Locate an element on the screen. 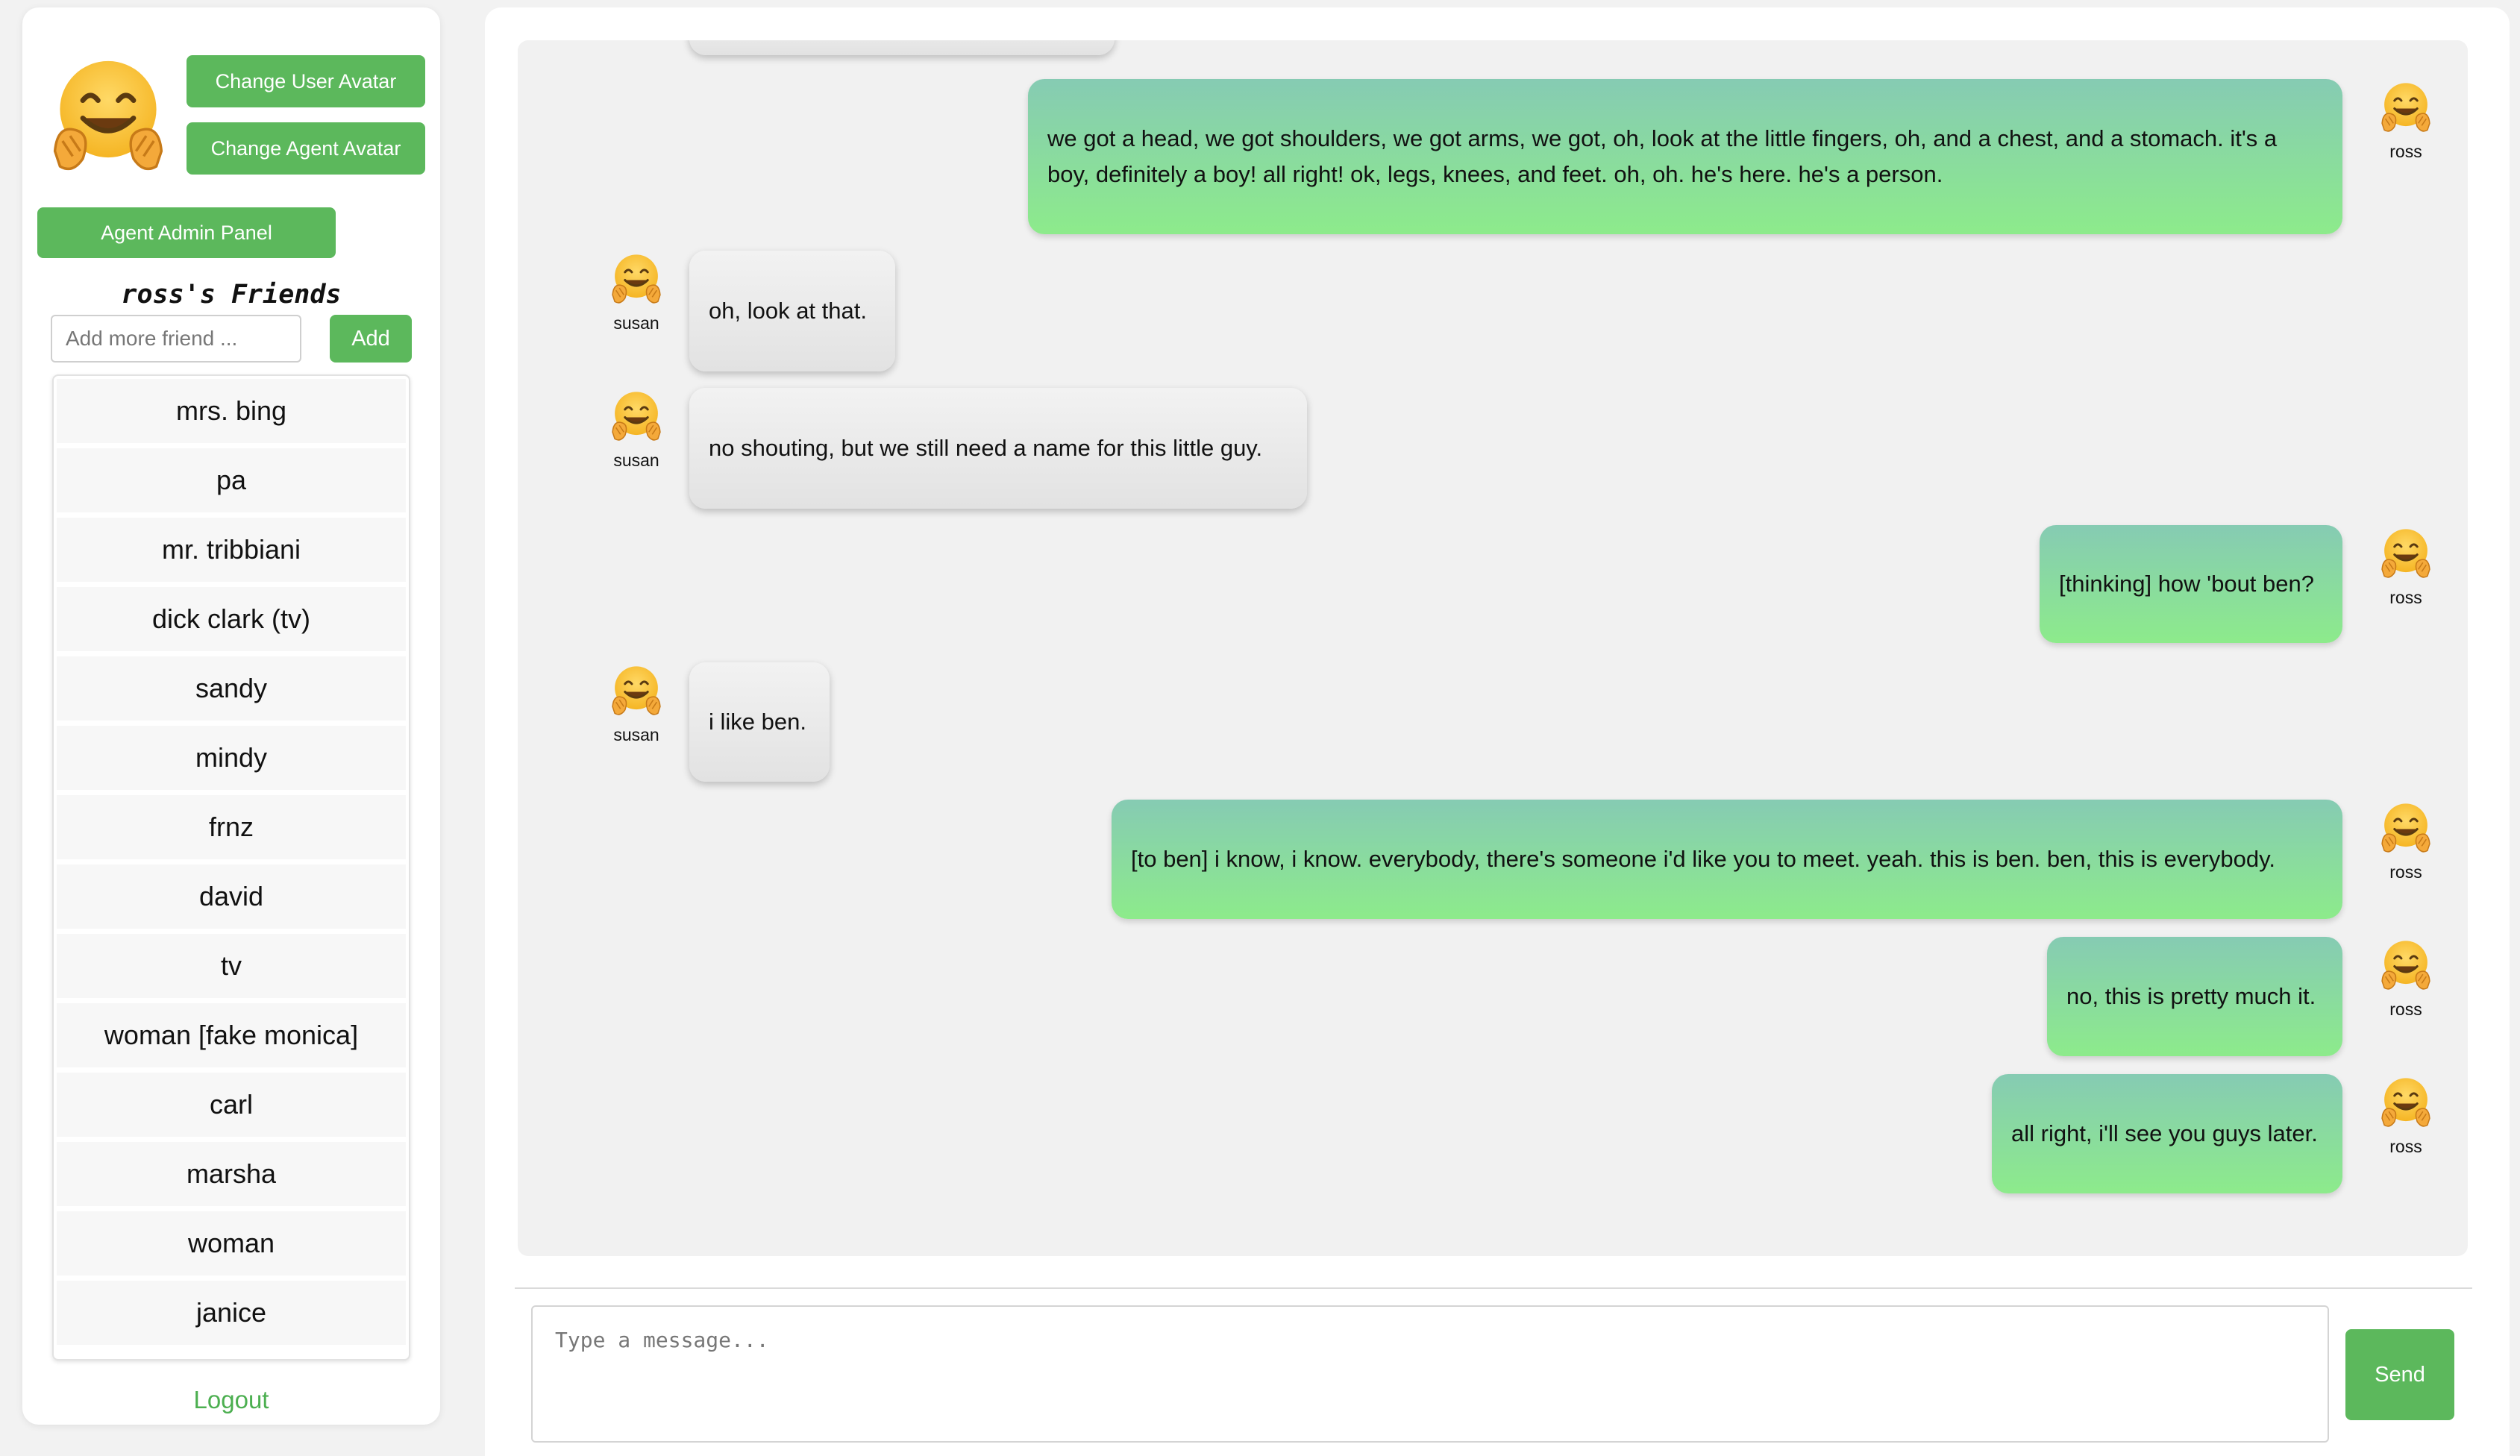 The height and width of the screenshot is (1456, 2520). message-bubble-agent: i like ben. is located at coordinates (759, 722).